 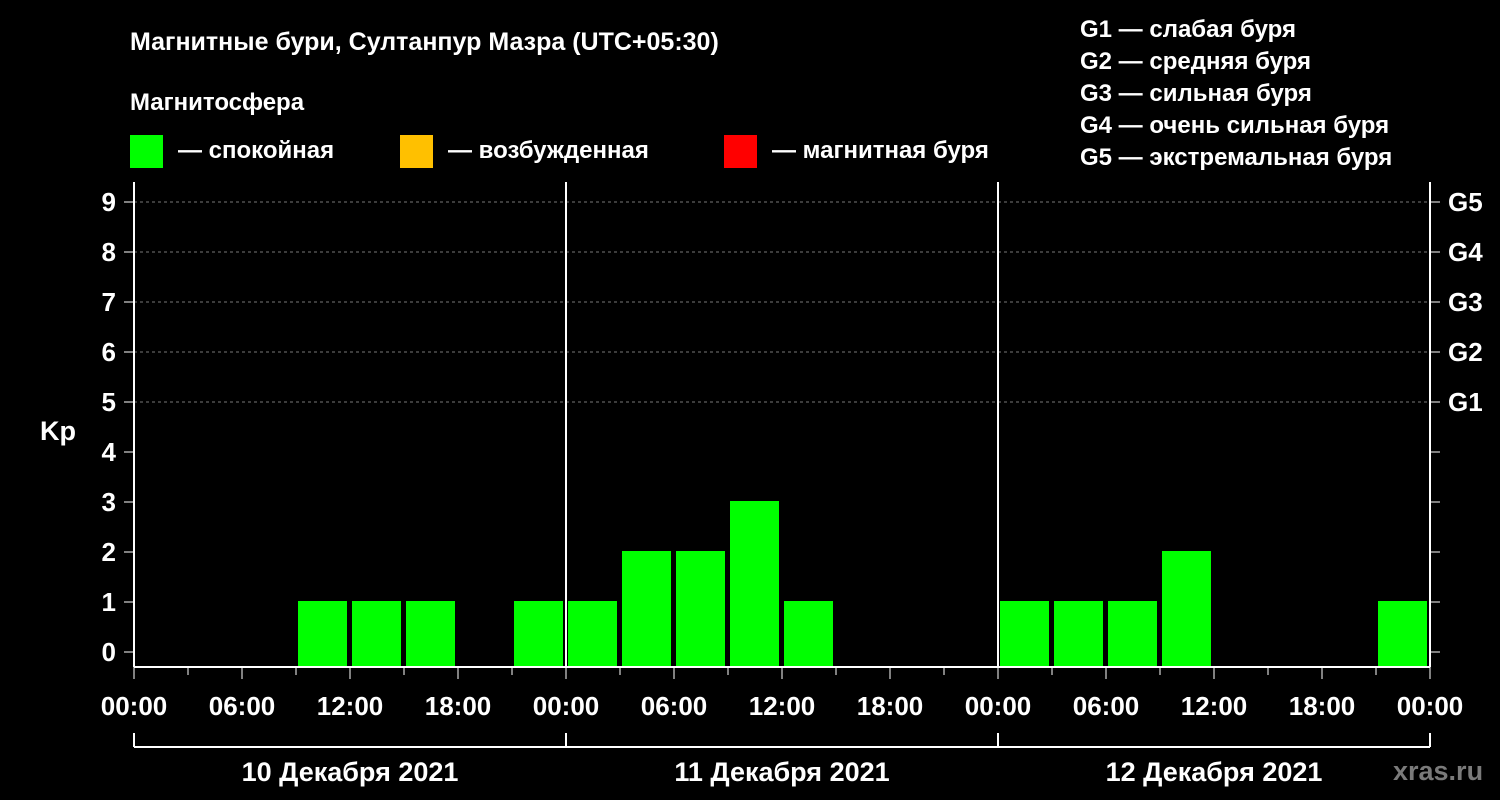 I want to click on legend-label-excited: — возбужденная, so click(x=548, y=150).